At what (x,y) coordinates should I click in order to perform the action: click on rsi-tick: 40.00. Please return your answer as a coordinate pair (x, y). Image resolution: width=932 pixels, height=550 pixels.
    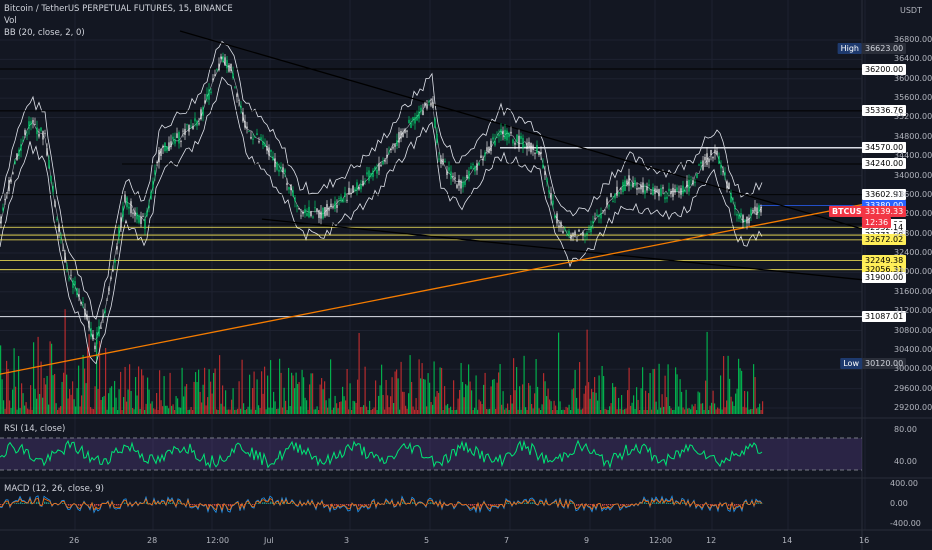
    Looking at the image, I should click on (905, 461).